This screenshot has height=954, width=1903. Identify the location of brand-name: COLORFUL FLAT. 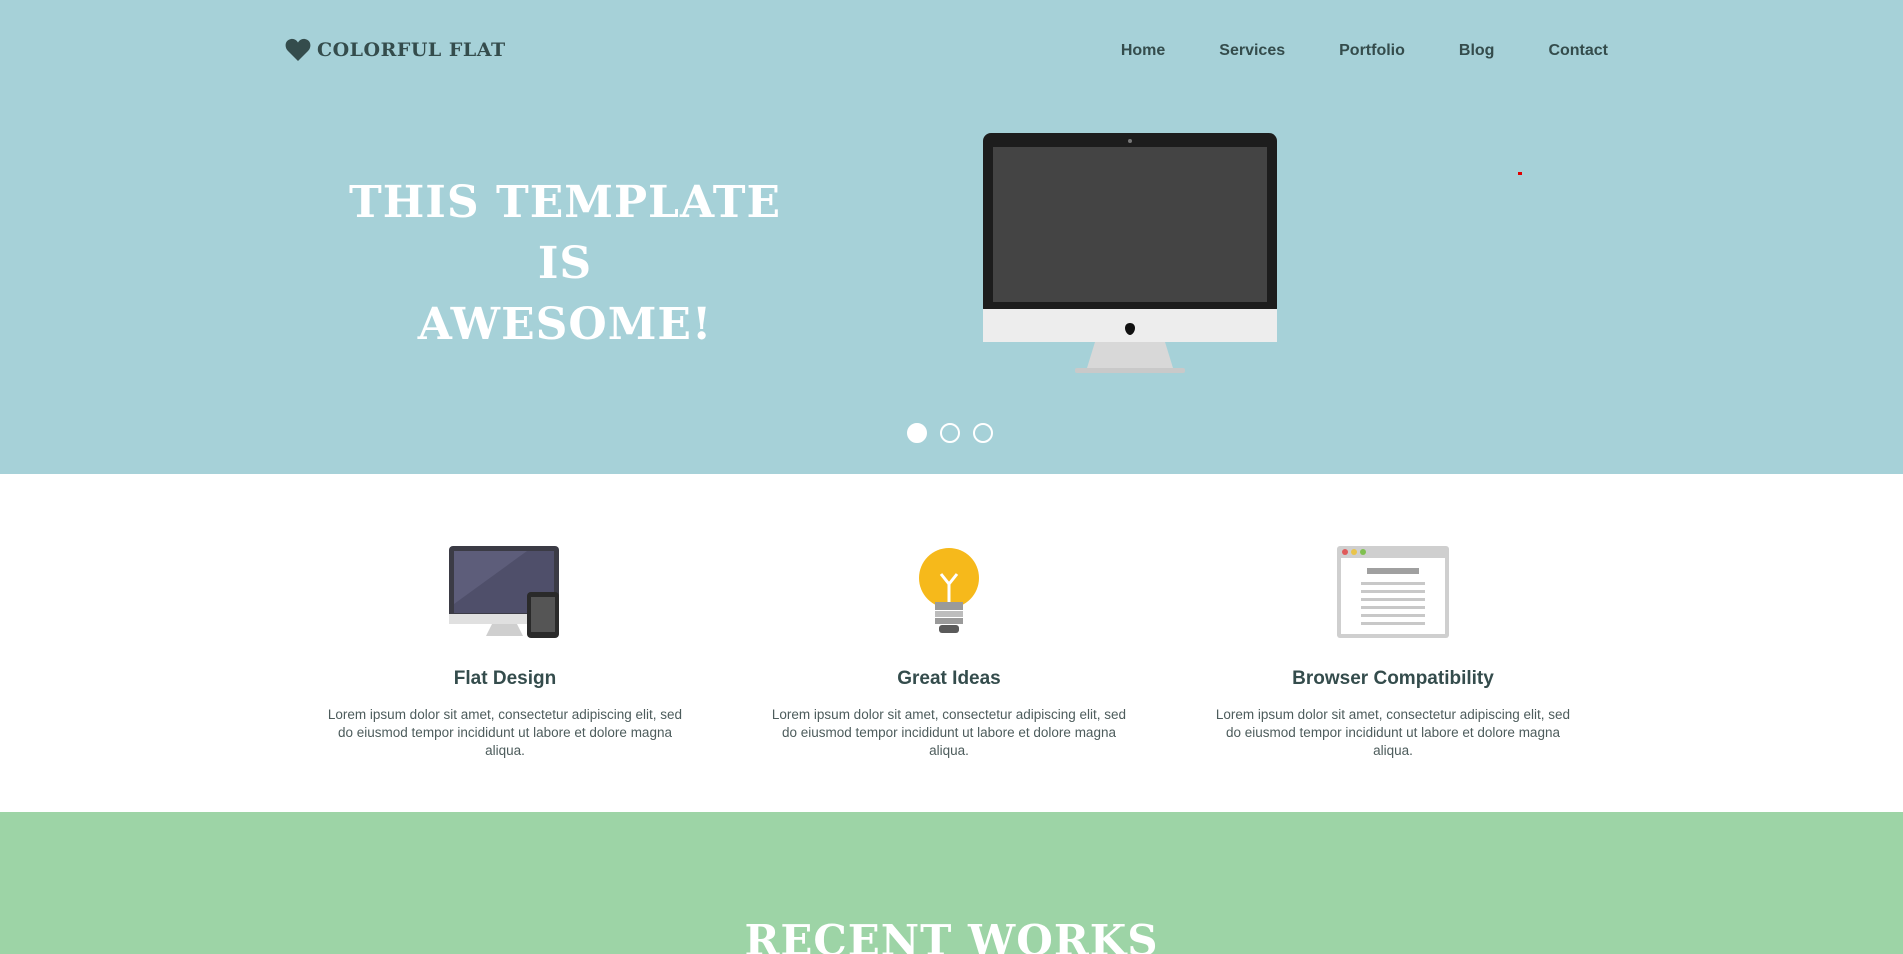
(411, 50).